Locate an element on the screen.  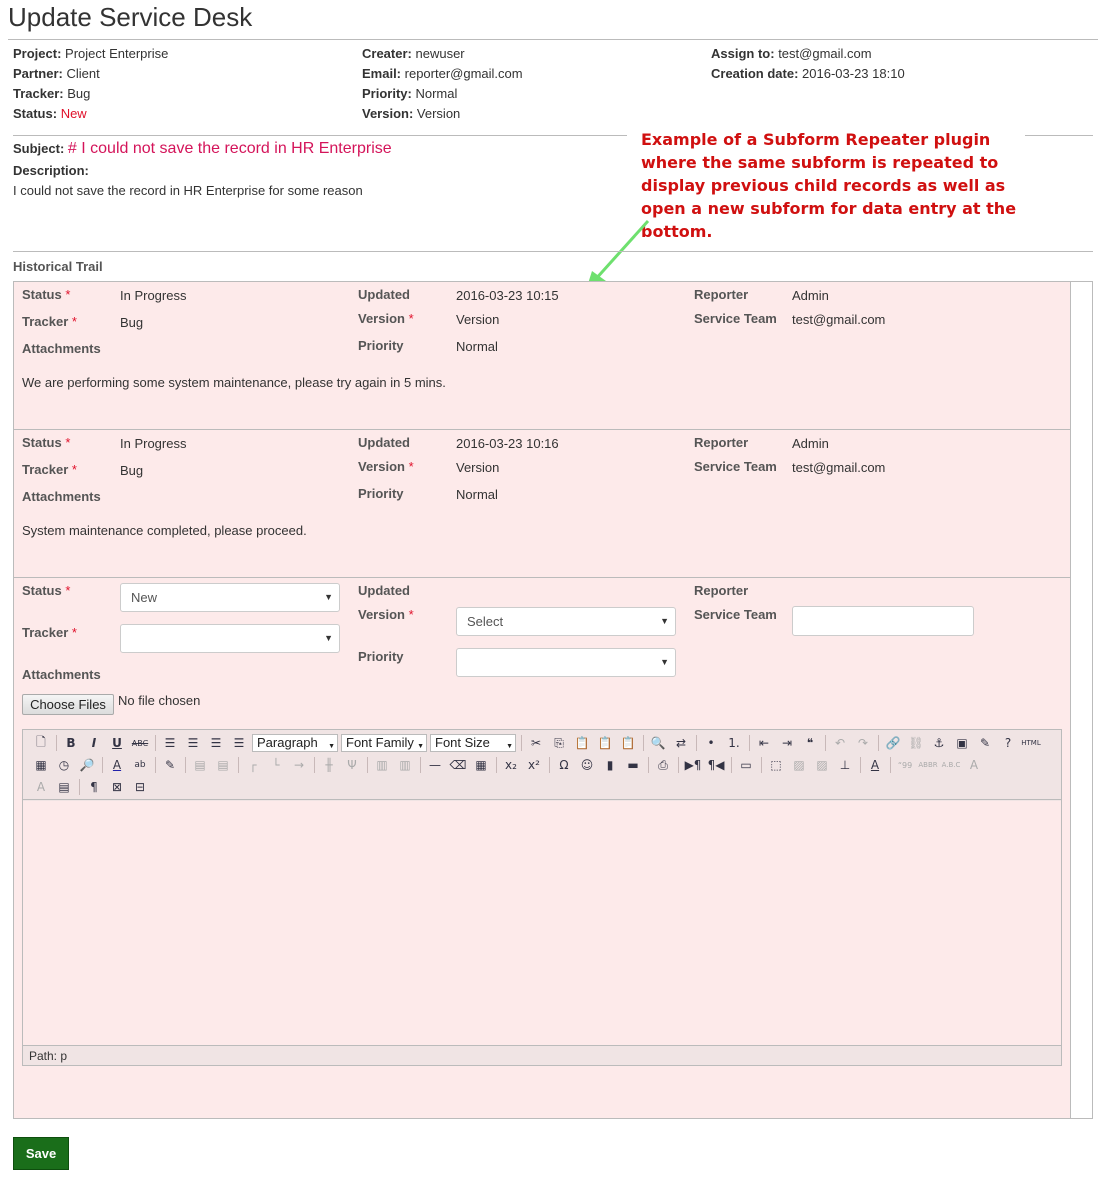
help-icon: ? is located at coordinates (1008, 743).